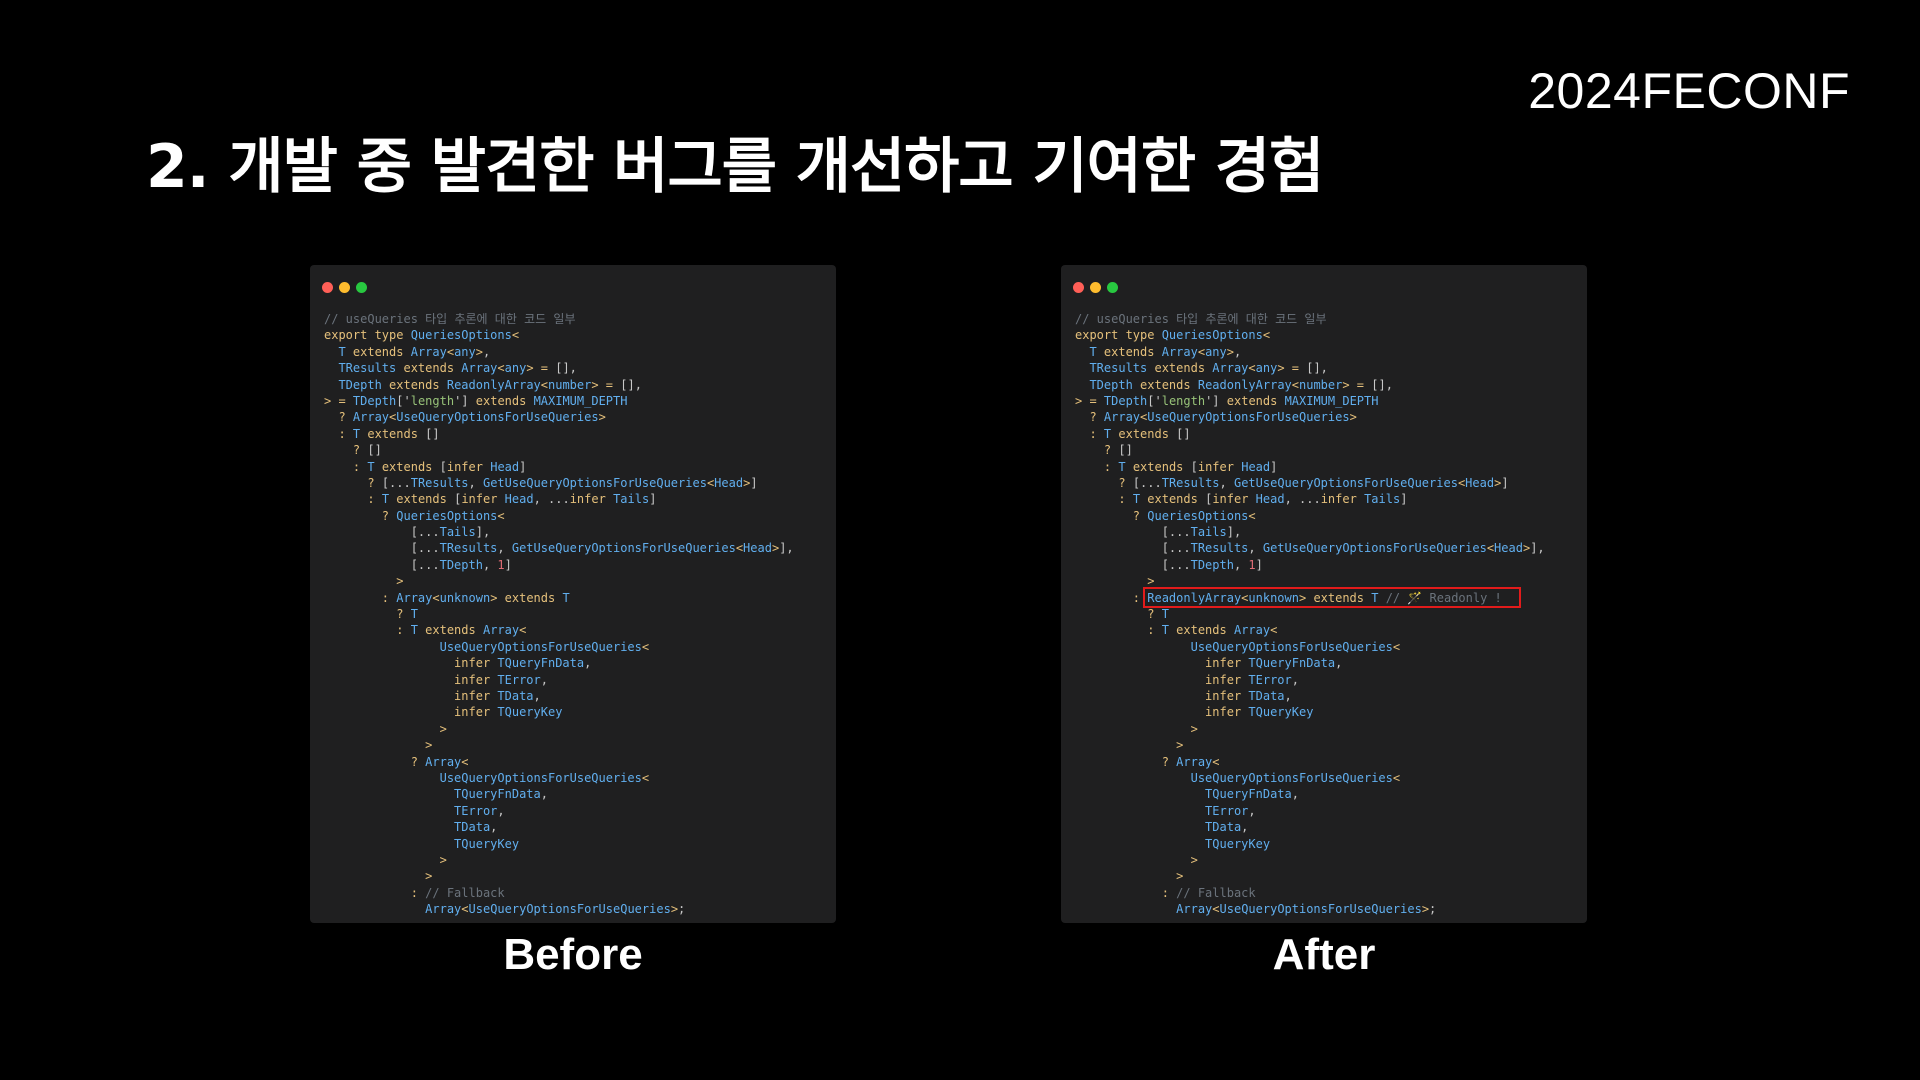  I want to click on code-token: ],, so click(483, 532).